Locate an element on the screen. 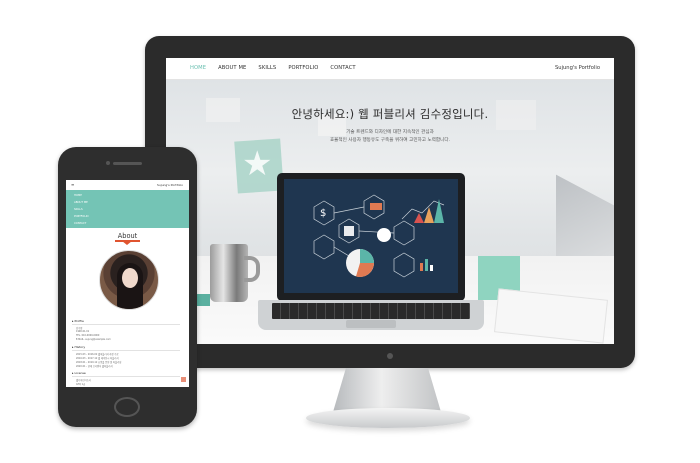 Image resolution: width=700 pixels, height=463 pixels. mug-image is located at coordinates (235, 273).